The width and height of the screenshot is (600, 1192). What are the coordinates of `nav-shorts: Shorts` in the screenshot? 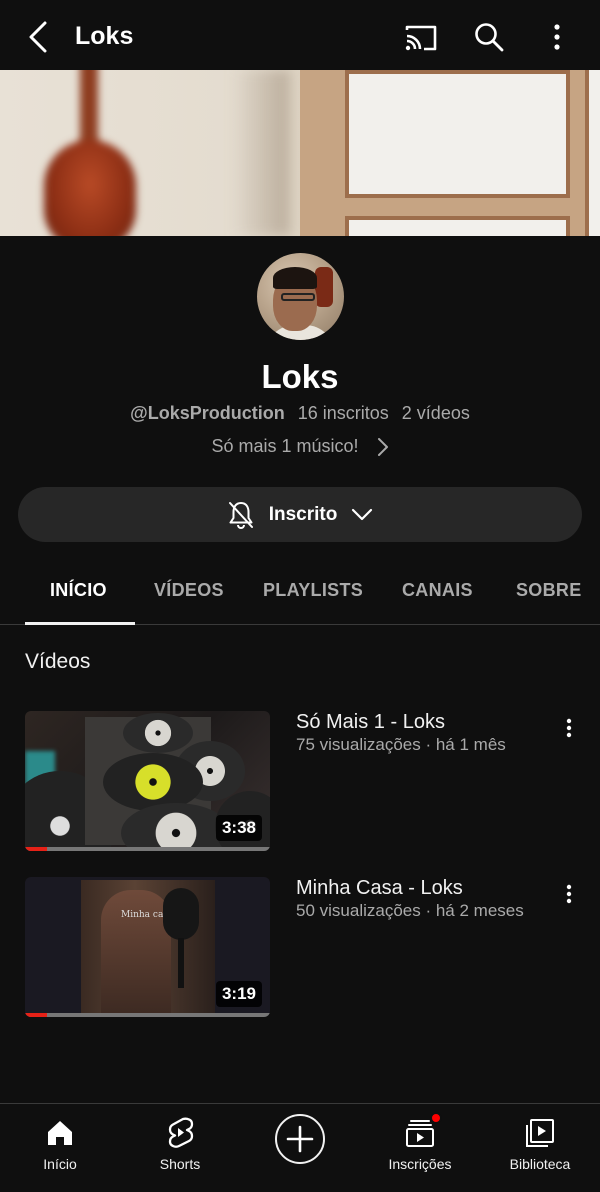 It's located at (180, 1148).